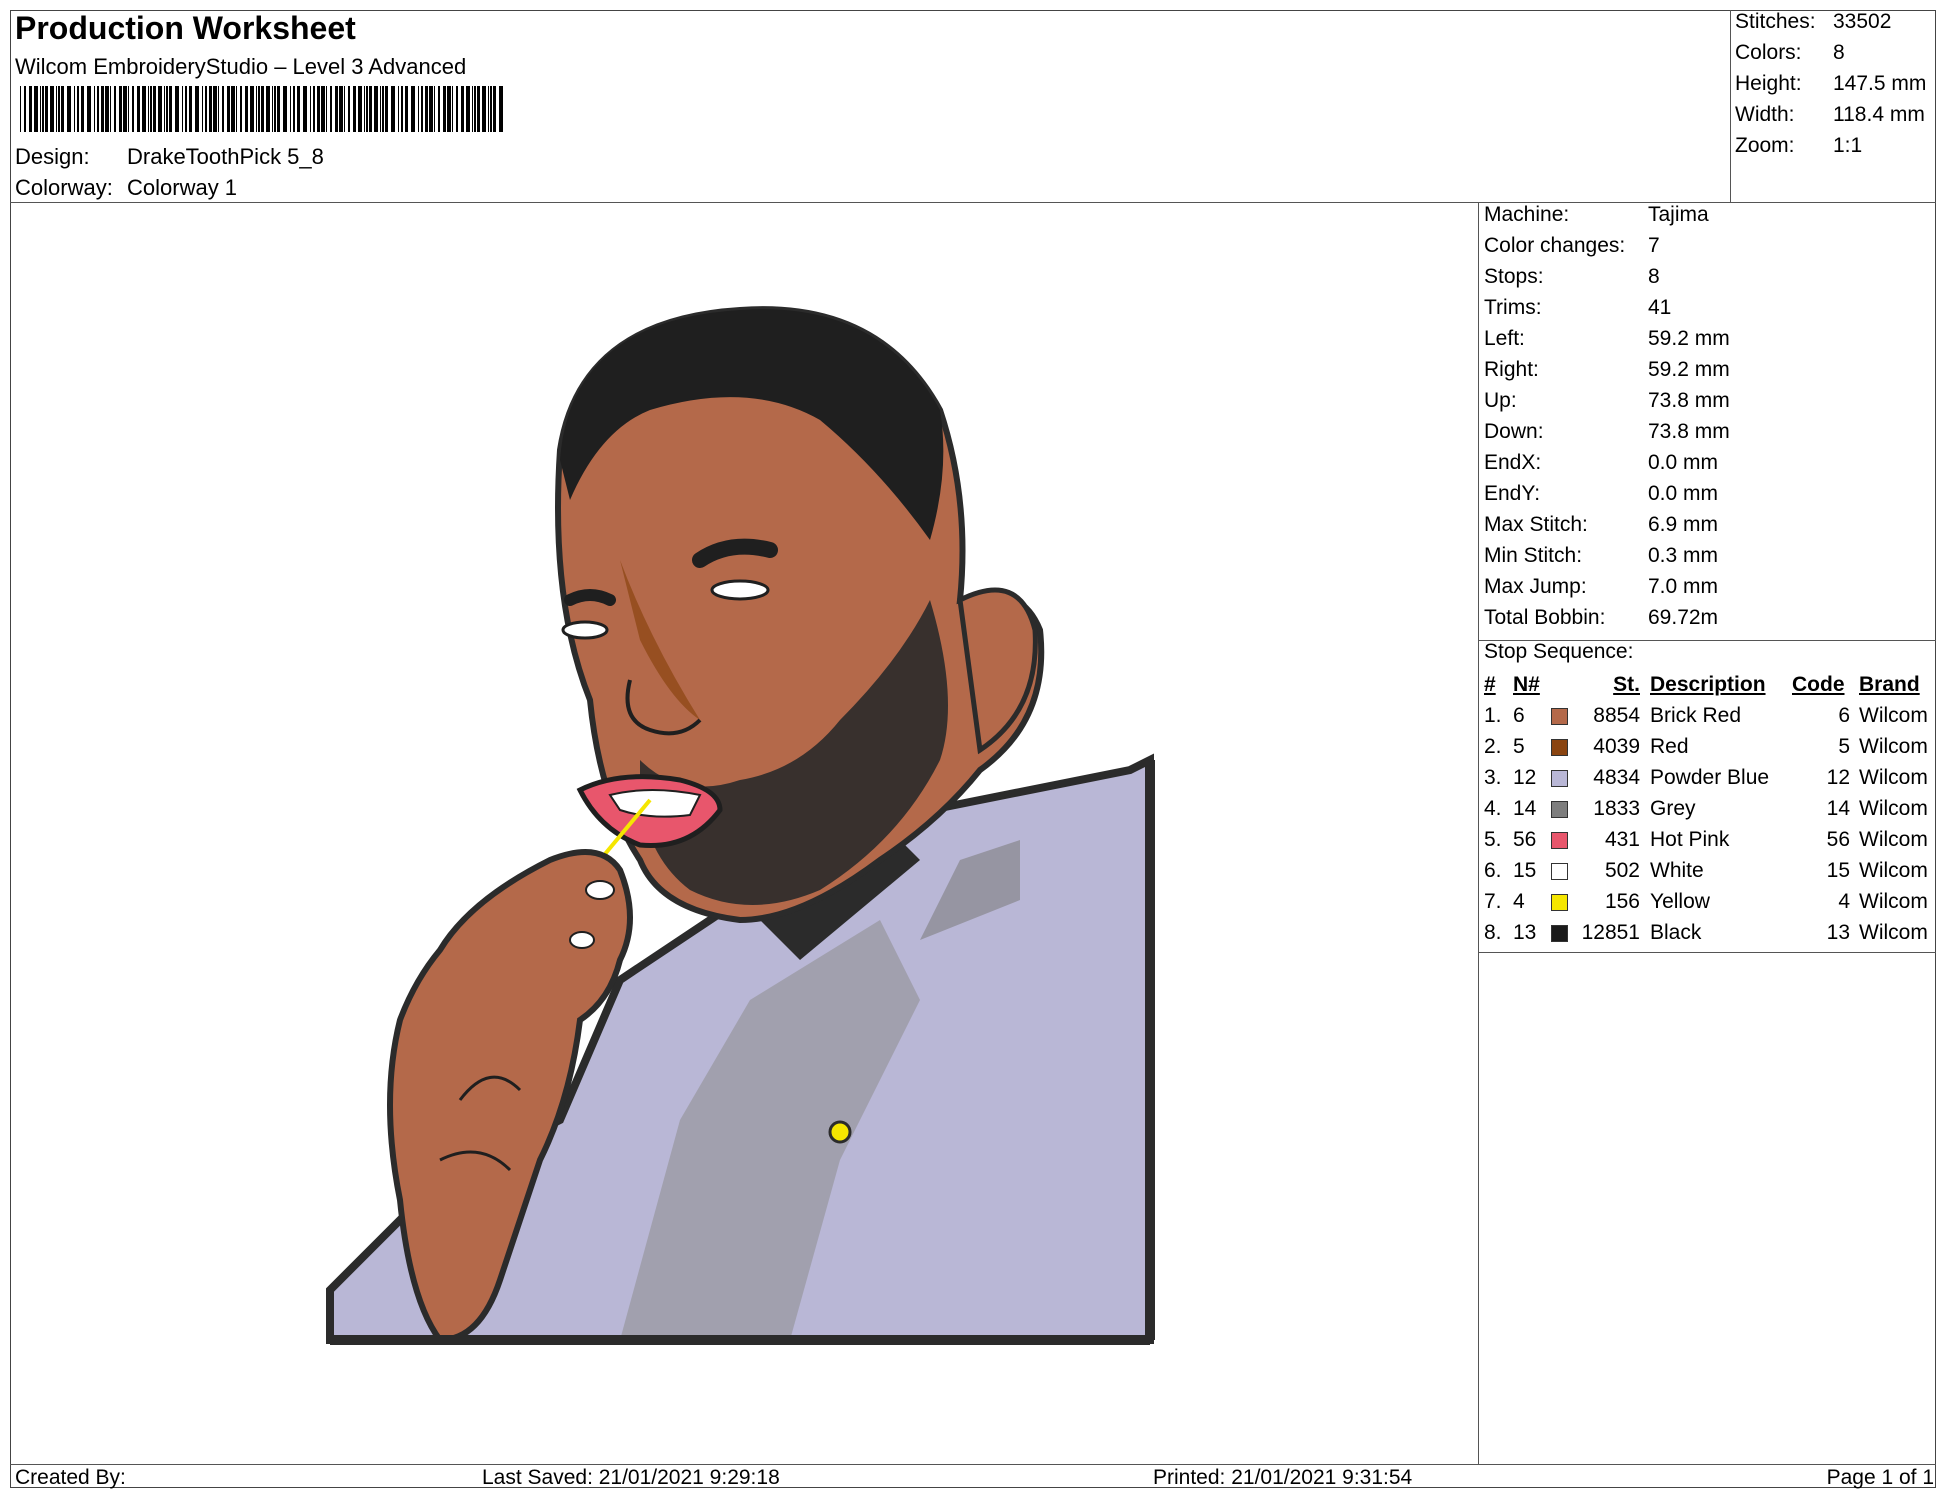 The width and height of the screenshot is (1946, 1497). What do you see at coordinates (1708, 684) in the screenshot?
I see `col-header-description: Description` at bounding box center [1708, 684].